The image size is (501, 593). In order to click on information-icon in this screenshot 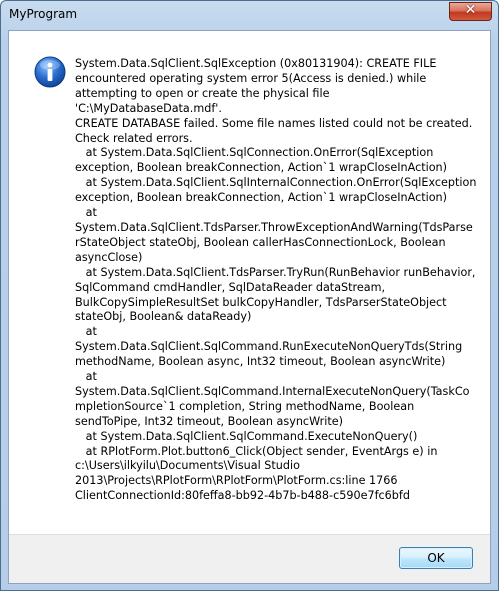, I will do `click(50, 72)`.